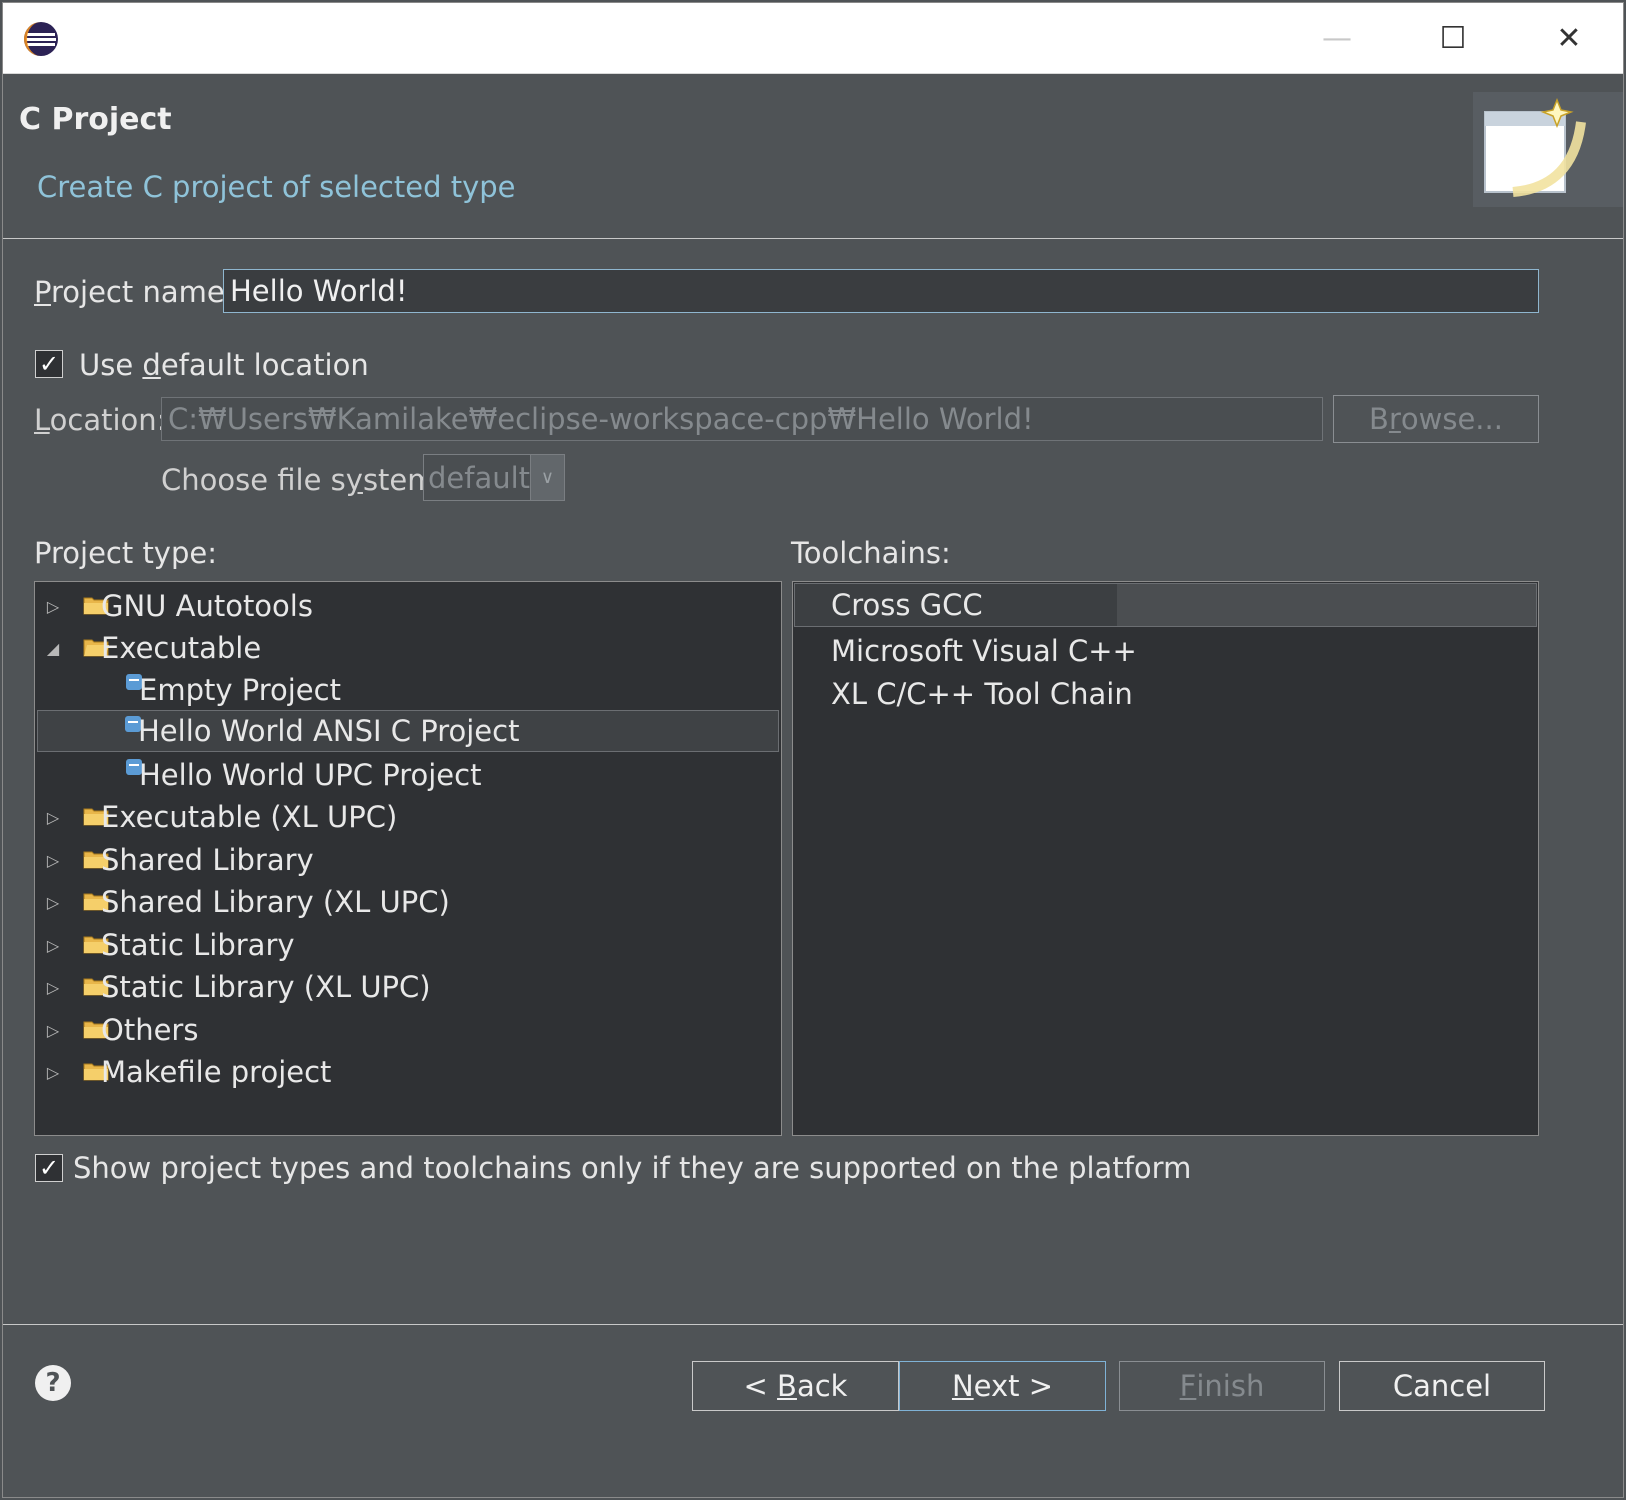 Image resolution: width=1626 pixels, height=1500 pixels. I want to click on file-system-select: default ∨, so click(494, 477).